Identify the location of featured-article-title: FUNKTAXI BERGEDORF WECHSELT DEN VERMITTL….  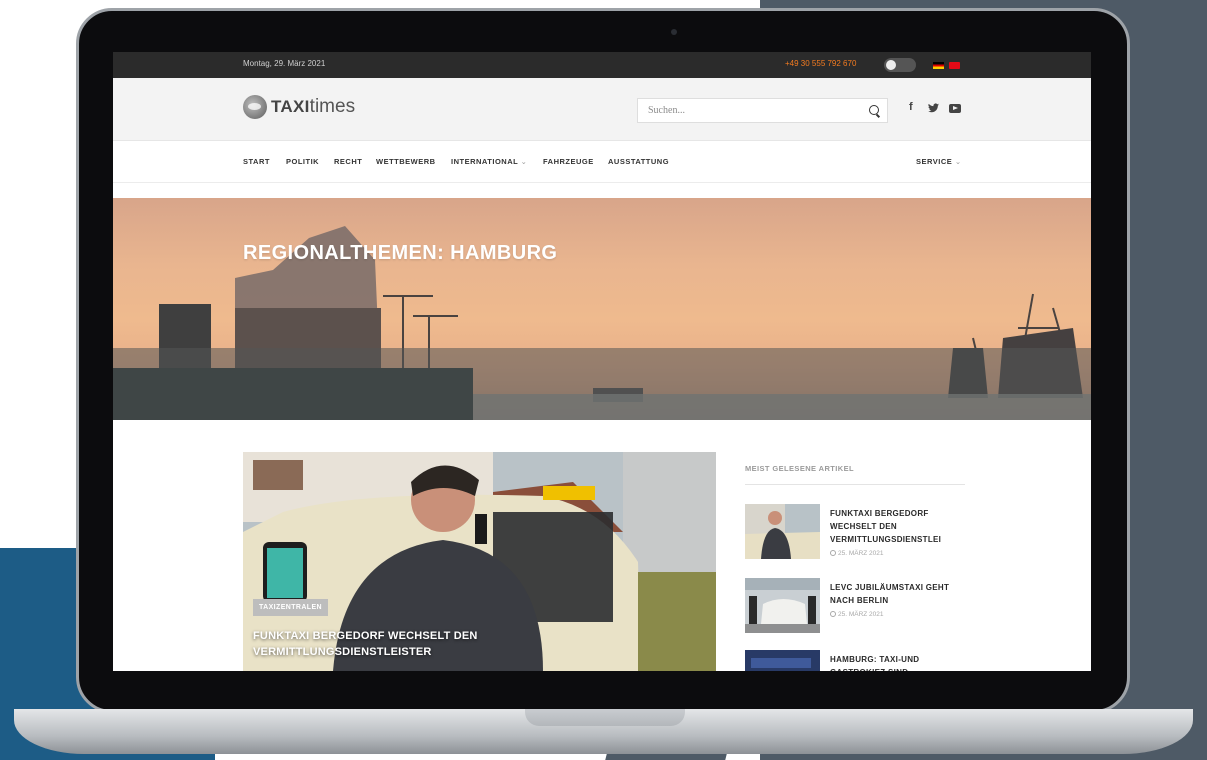
(403, 644).